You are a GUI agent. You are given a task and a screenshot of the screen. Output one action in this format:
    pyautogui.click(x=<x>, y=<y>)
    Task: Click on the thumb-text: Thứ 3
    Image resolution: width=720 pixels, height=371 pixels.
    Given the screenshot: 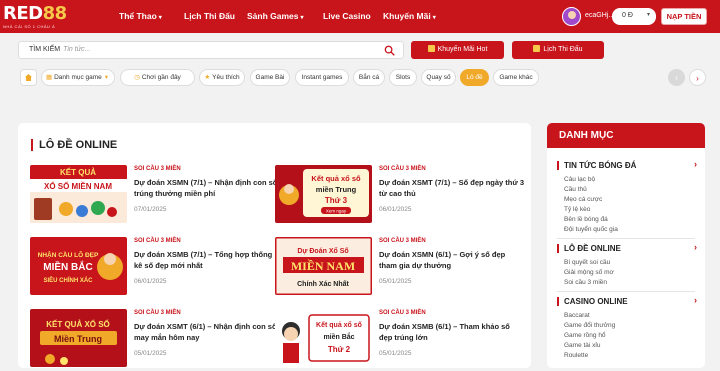 What is the action you would take?
    pyautogui.click(x=336, y=200)
    